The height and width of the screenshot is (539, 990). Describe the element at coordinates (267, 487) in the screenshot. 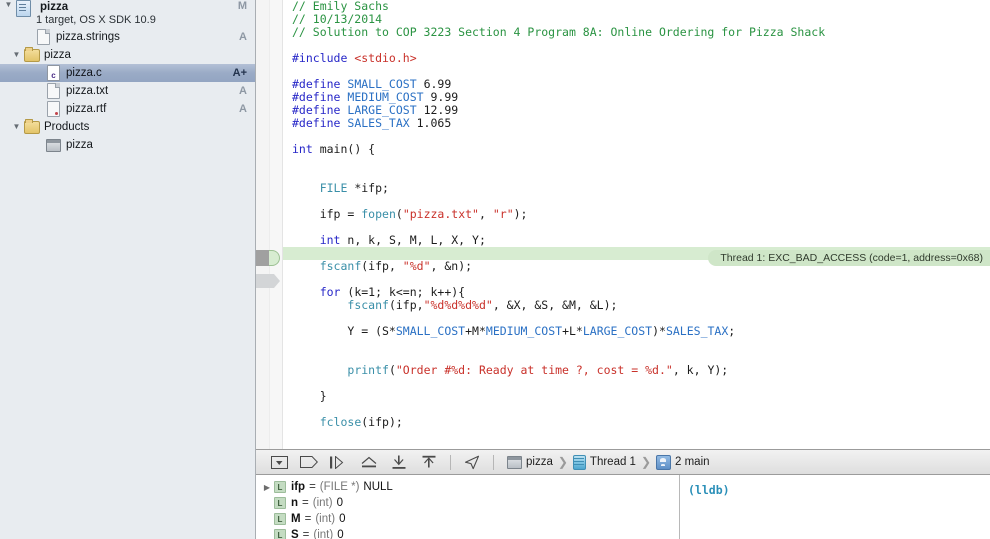

I see `disclosure-triangle-icon: ▶` at that location.